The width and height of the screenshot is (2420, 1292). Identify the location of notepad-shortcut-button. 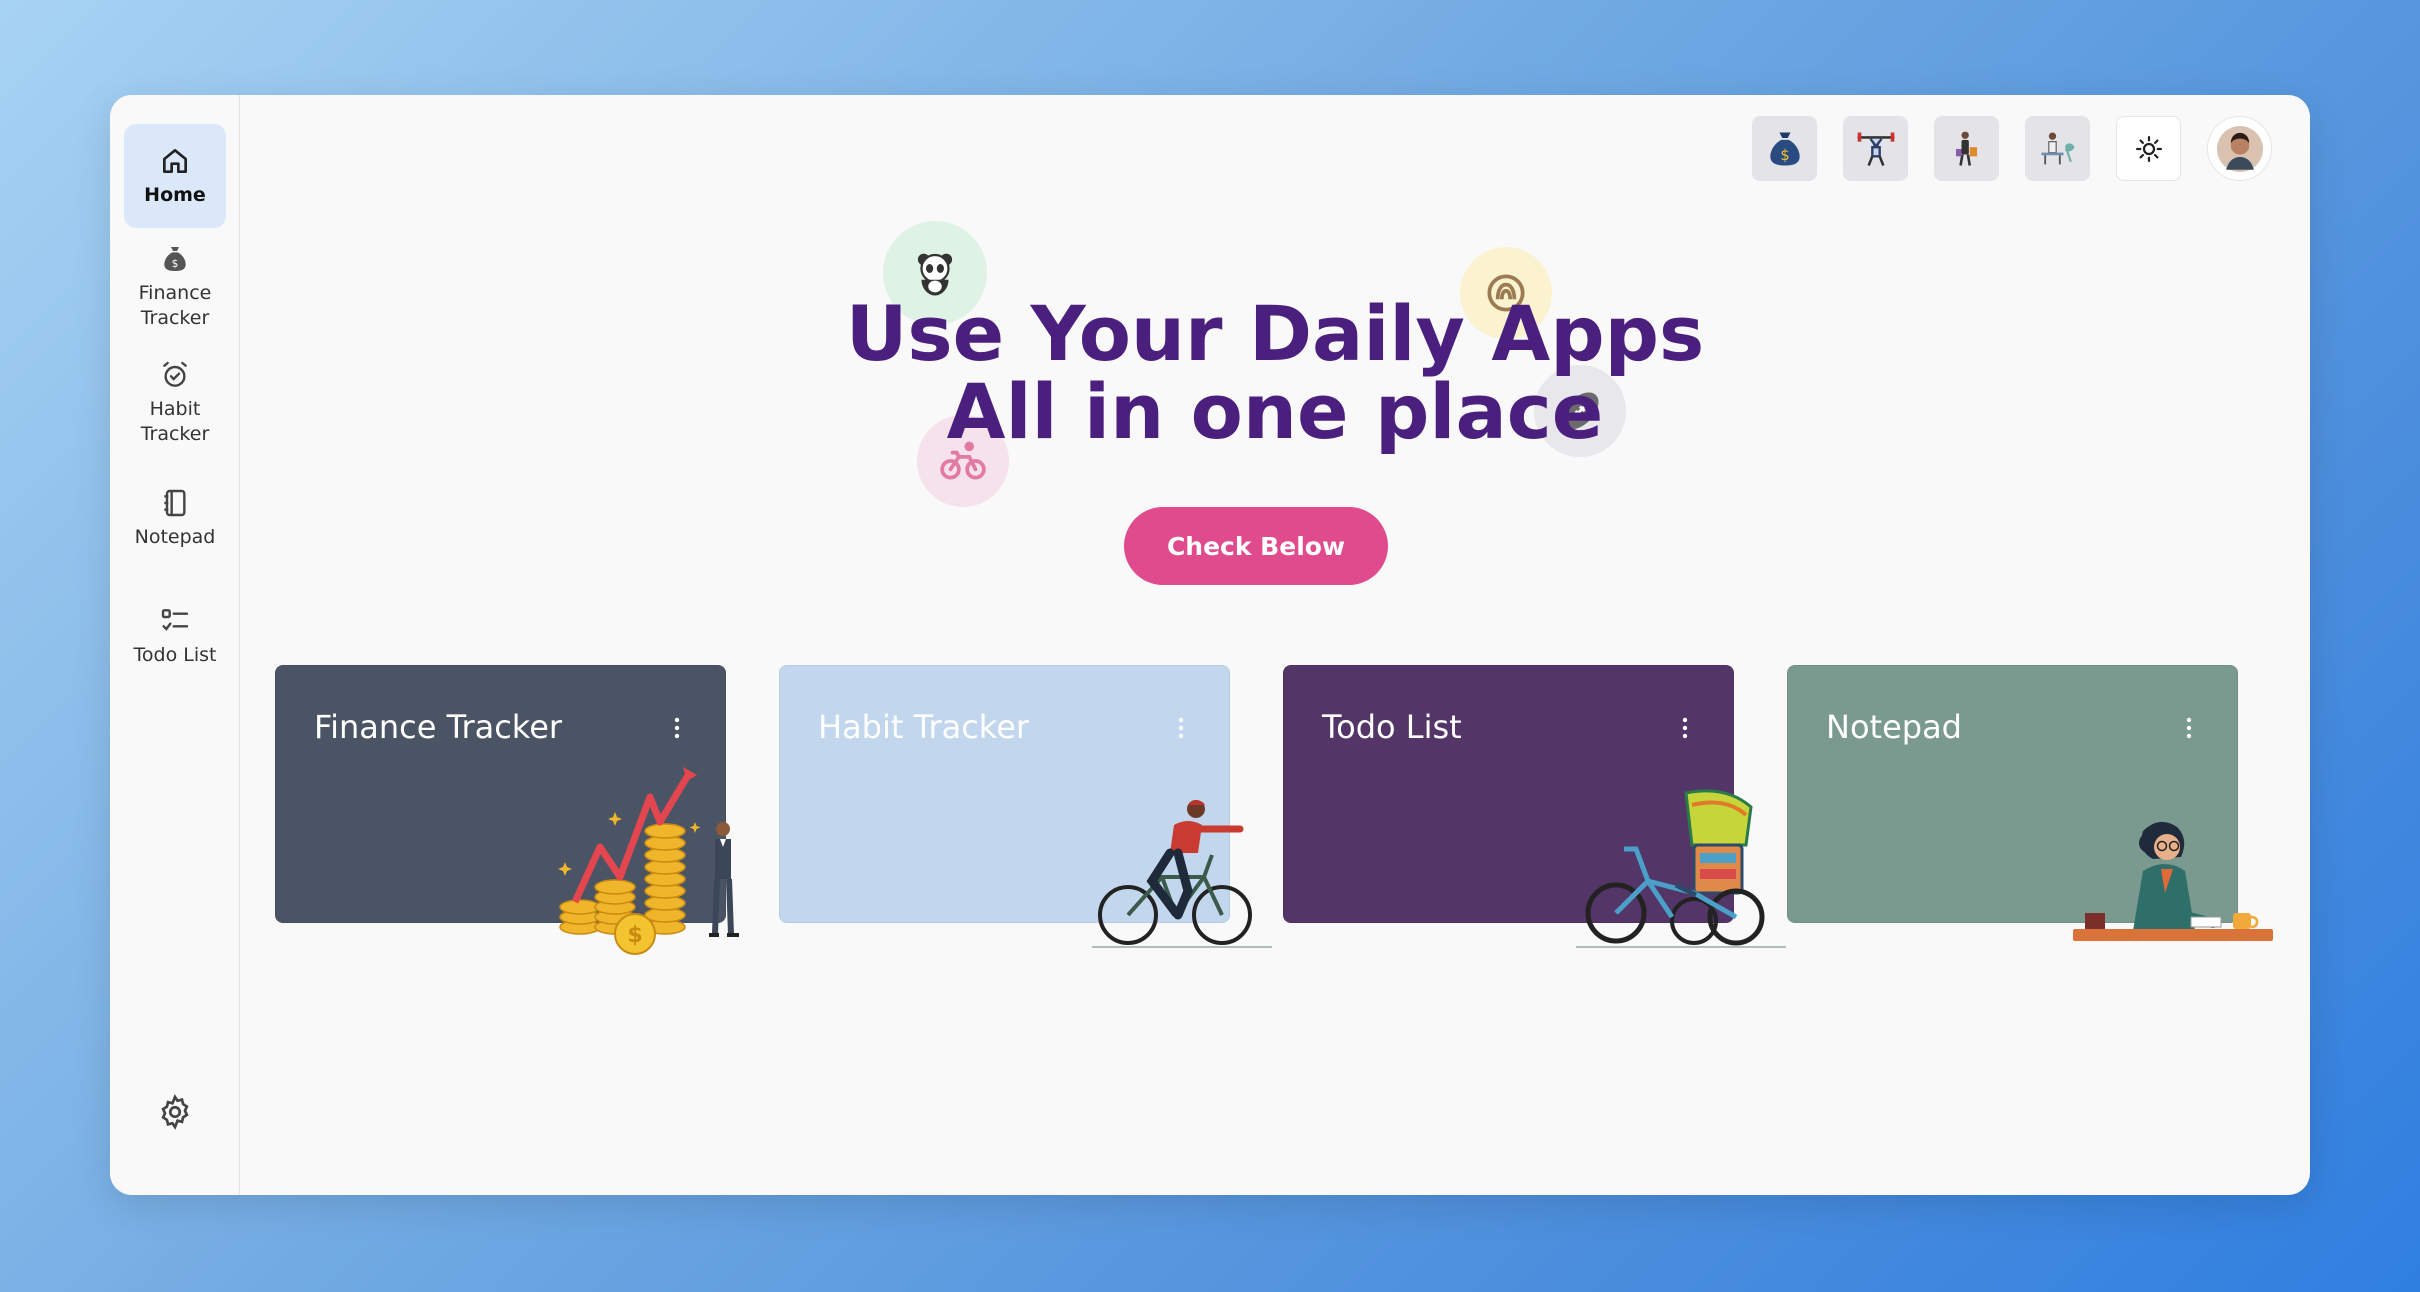
(2057, 148).